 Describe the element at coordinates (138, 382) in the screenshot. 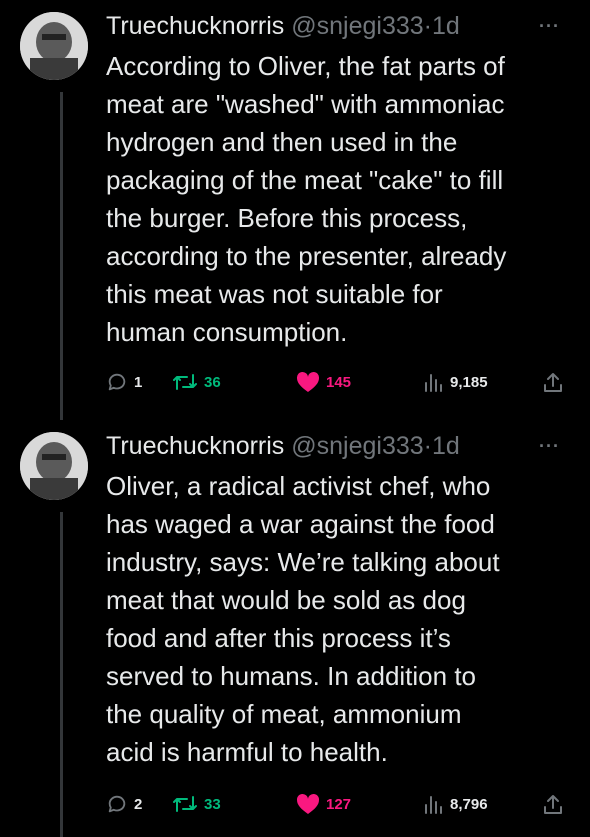

I see `reply-count: 1` at that location.